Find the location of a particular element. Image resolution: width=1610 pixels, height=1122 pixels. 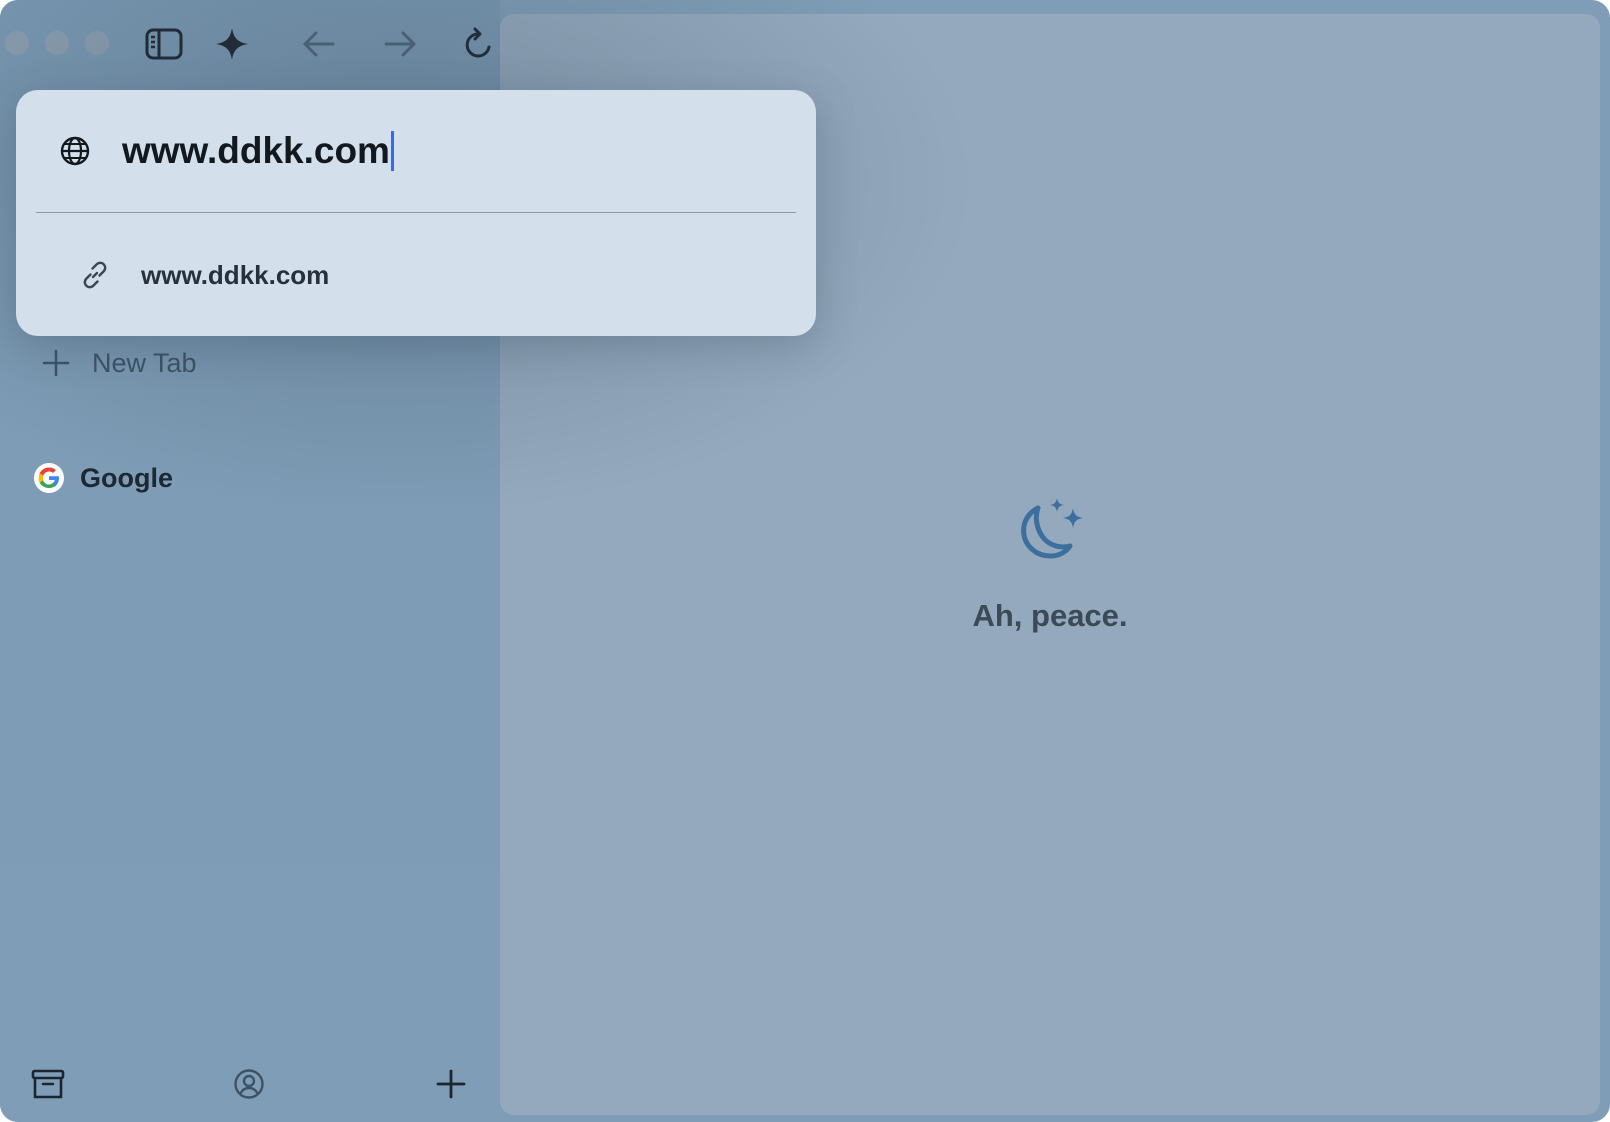

close-window-button is located at coordinates (17, 43).